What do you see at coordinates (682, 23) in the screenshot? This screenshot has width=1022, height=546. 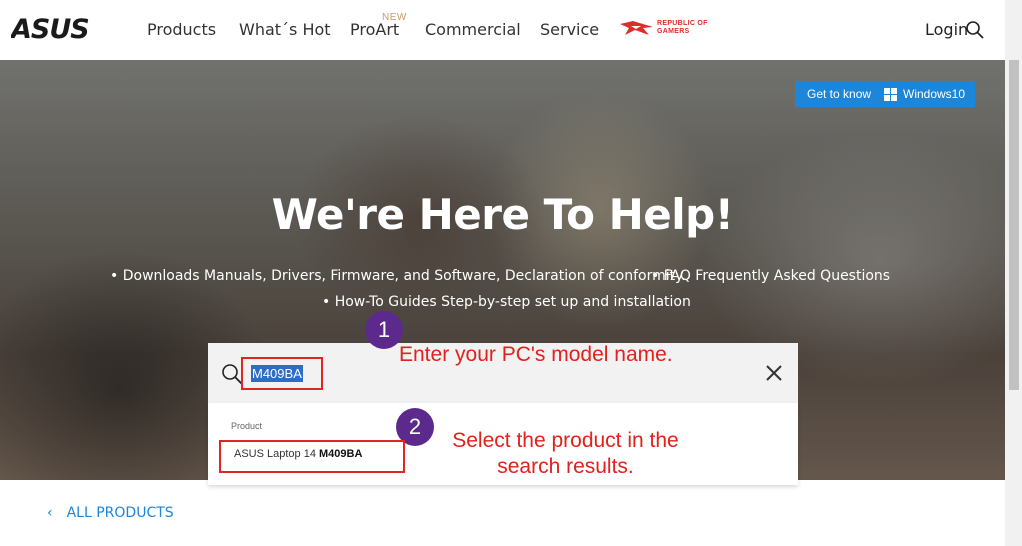 I see `rog-text-line1: REPUBLIC OF` at bounding box center [682, 23].